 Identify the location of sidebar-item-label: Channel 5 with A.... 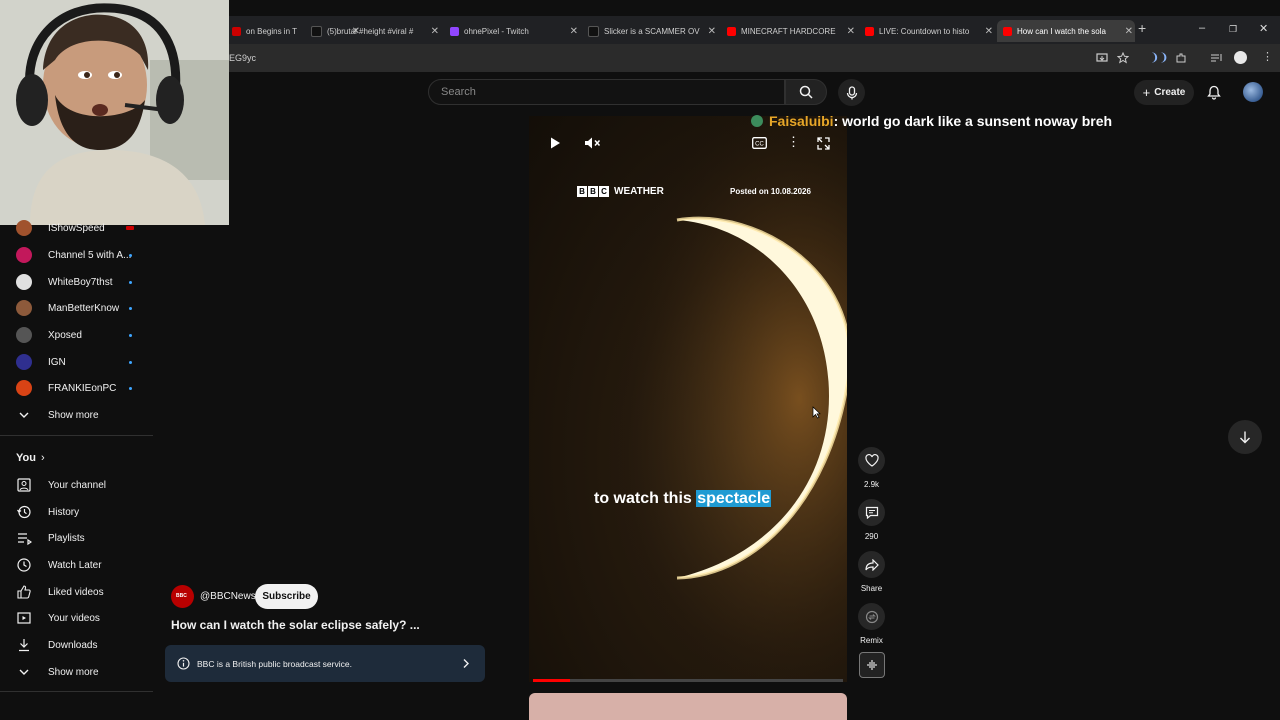
(90, 255).